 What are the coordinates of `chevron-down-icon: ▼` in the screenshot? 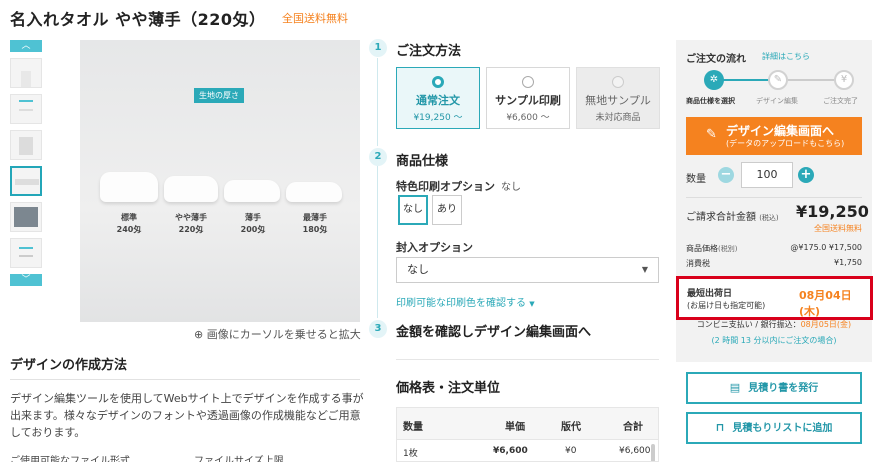 It's located at (644, 269).